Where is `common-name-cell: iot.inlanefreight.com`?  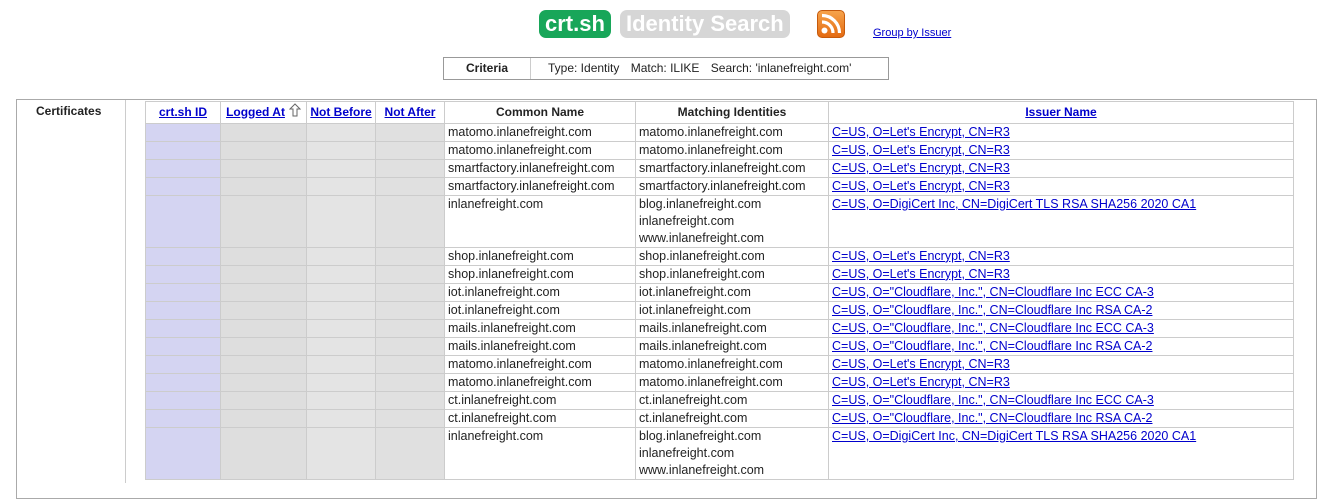
common-name-cell: iot.inlanefreight.com is located at coordinates (540, 310).